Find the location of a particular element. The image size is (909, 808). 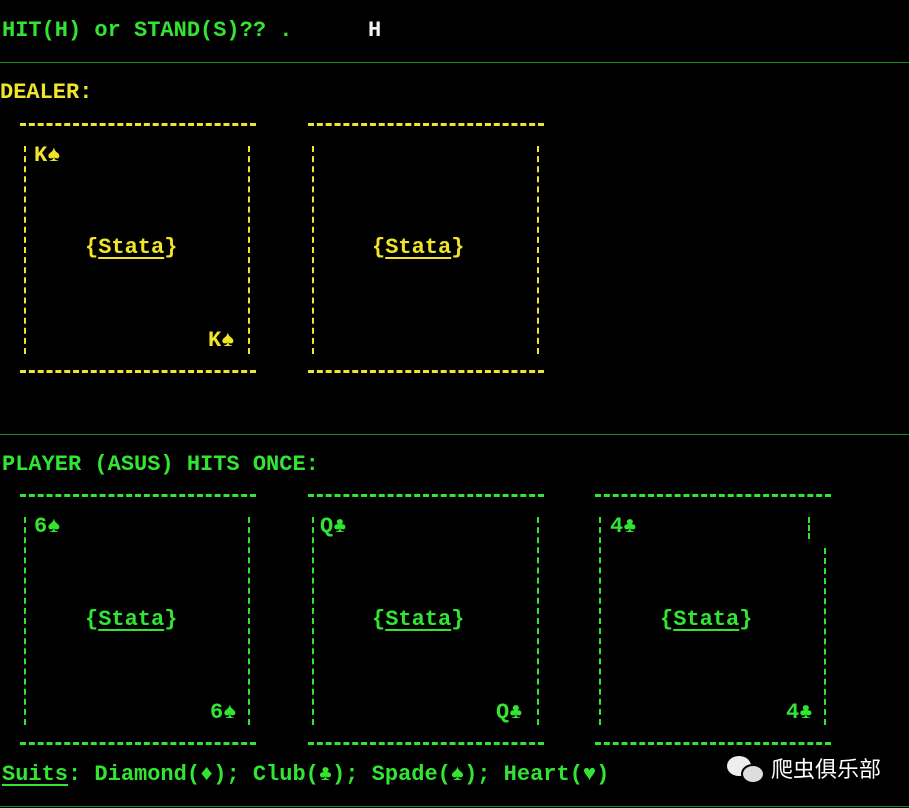

suits-label: Suits is located at coordinates (35, 774).